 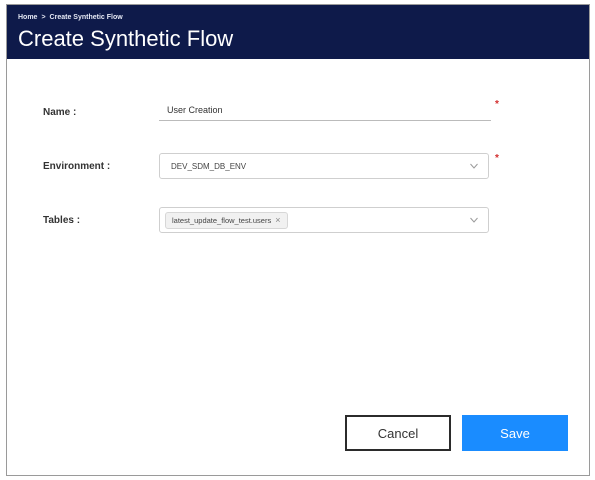 I want to click on breadcrumb-current: Create Synthetic Flow, so click(x=86, y=17).